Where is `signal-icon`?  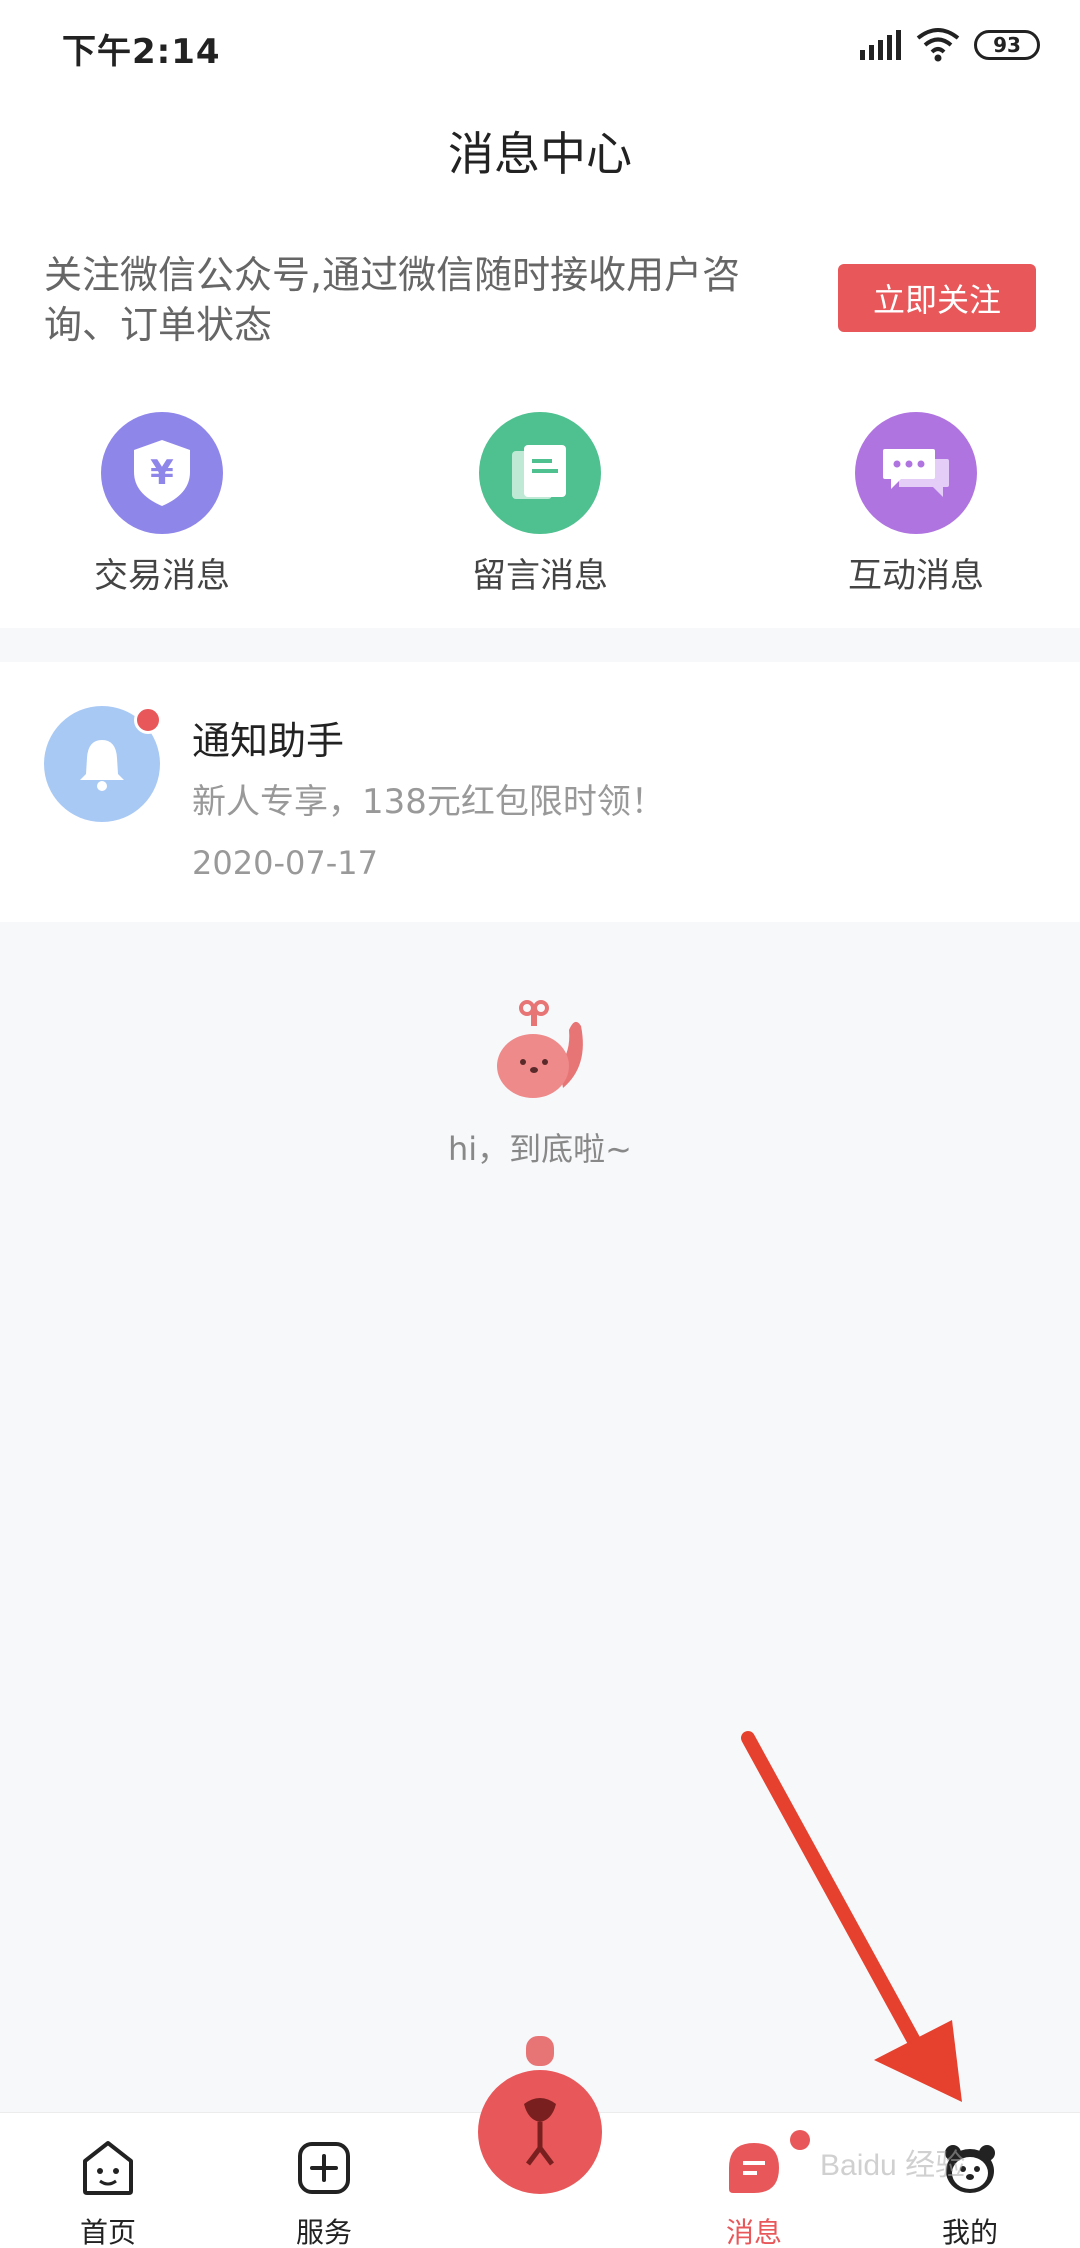 signal-icon is located at coordinates (880, 45).